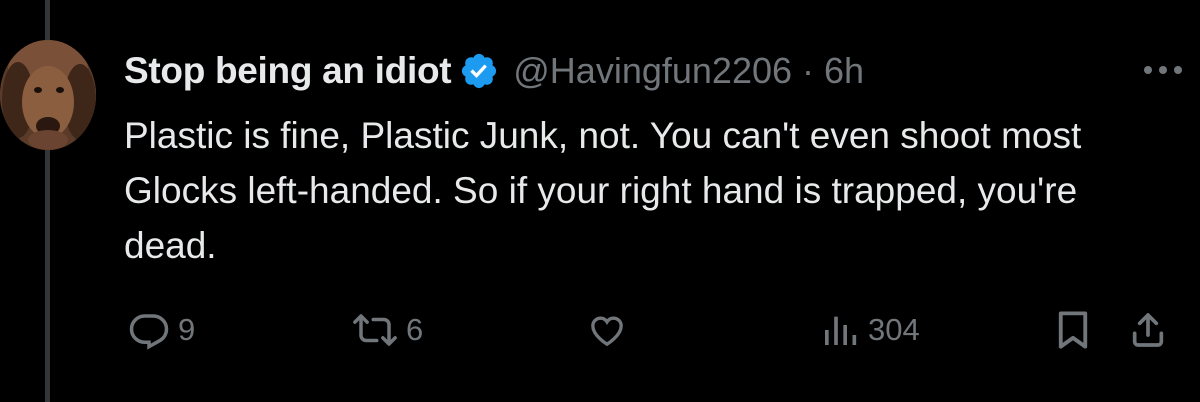 The height and width of the screenshot is (402, 1200). What do you see at coordinates (415, 329) in the screenshot?
I see `retweet-count: 6` at bounding box center [415, 329].